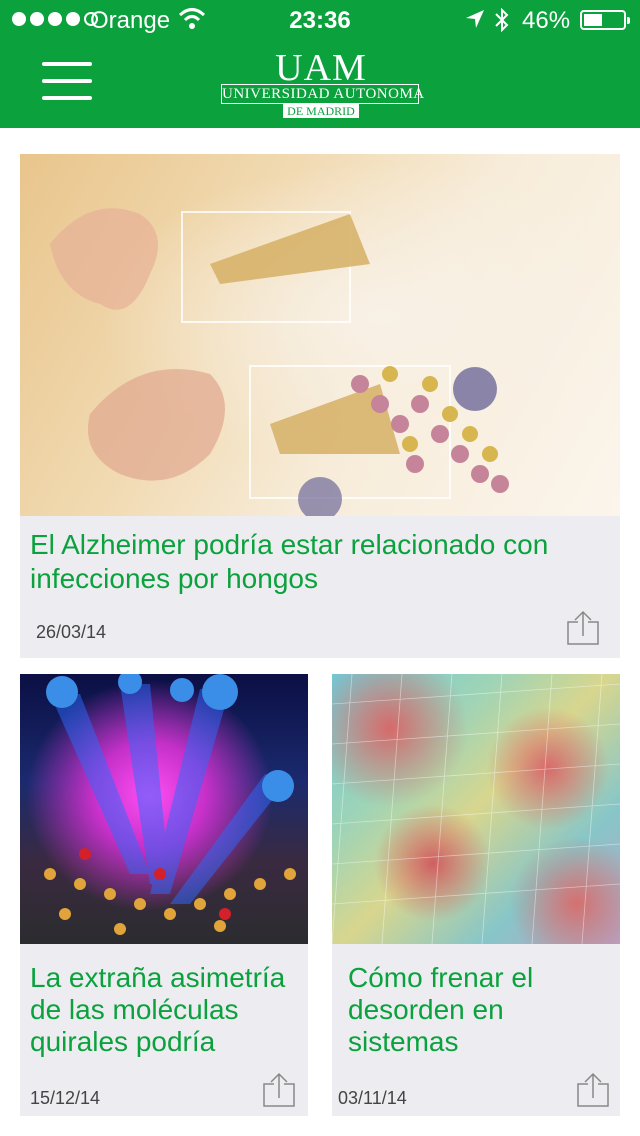 The height and width of the screenshot is (1136, 640). Describe the element at coordinates (71, 632) in the screenshot. I see `article-date: 26/03/14` at that location.